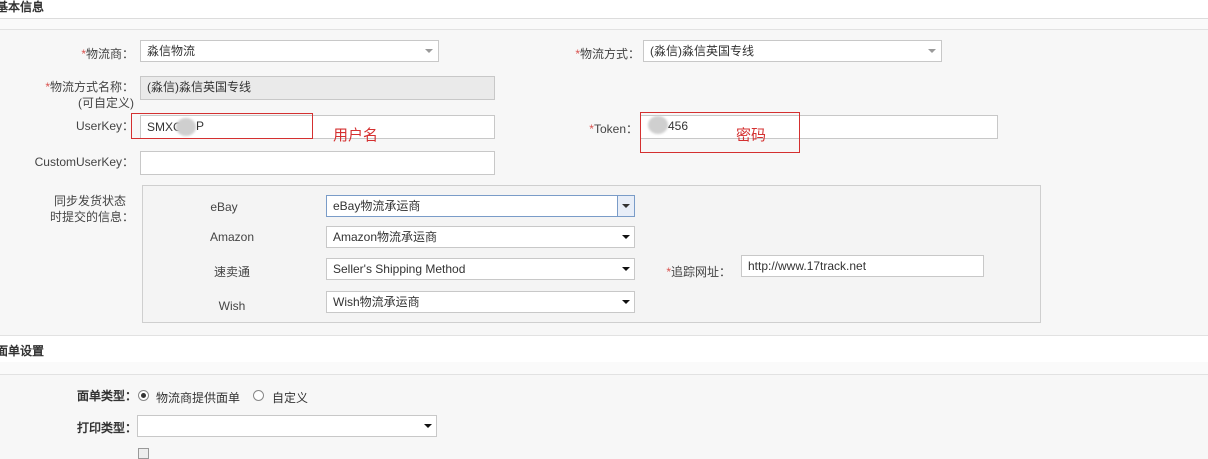  Describe the element at coordinates (792, 51) in the screenshot. I see `shipping-method-select: (淼信)淼信英国专线` at that location.